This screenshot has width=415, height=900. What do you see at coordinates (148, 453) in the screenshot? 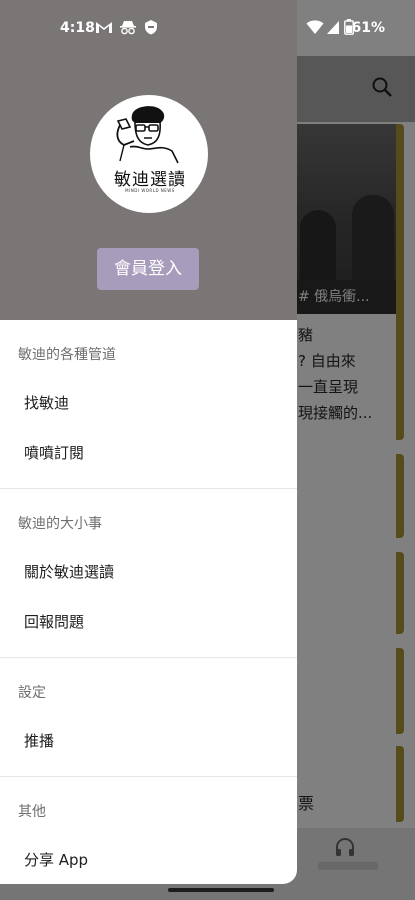
I see `menu-item-subscribe: 噴噴訂閱` at bounding box center [148, 453].